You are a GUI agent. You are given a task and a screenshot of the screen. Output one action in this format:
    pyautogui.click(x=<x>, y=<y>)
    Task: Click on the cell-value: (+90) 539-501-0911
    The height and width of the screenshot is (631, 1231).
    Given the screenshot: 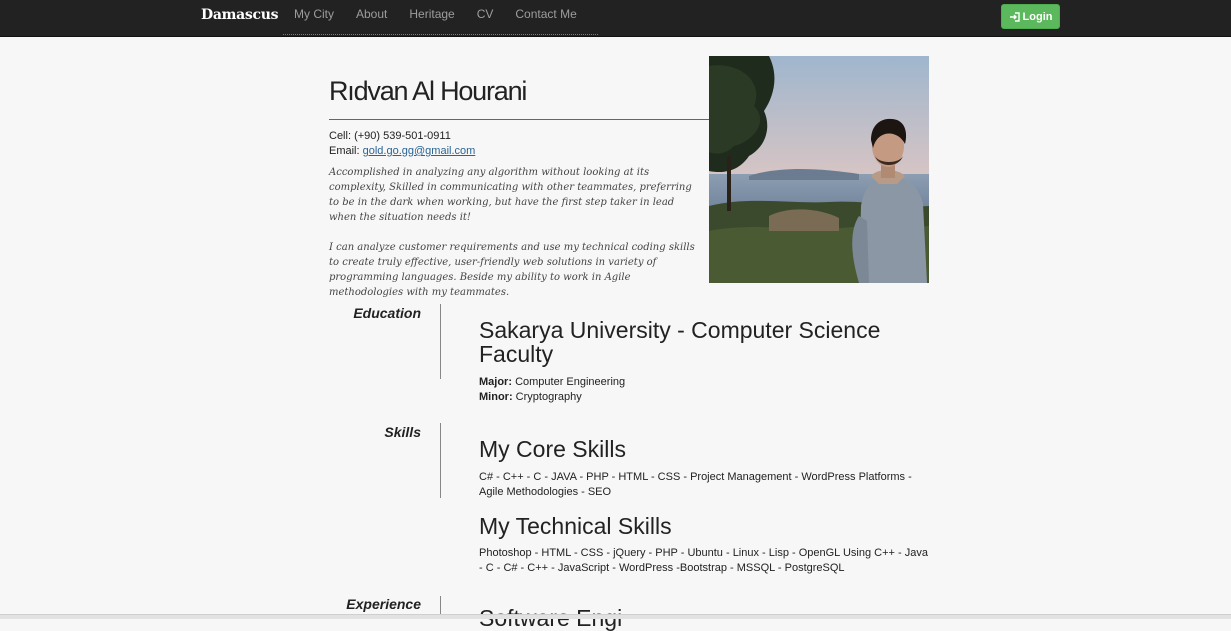 What is the action you would take?
    pyautogui.click(x=402, y=136)
    